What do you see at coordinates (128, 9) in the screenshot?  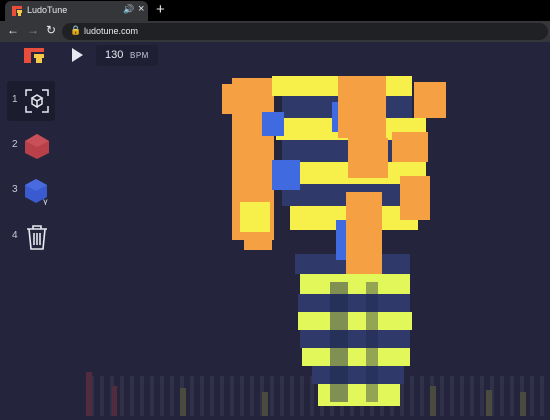 I see `speaker-icon: 🔊` at bounding box center [128, 9].